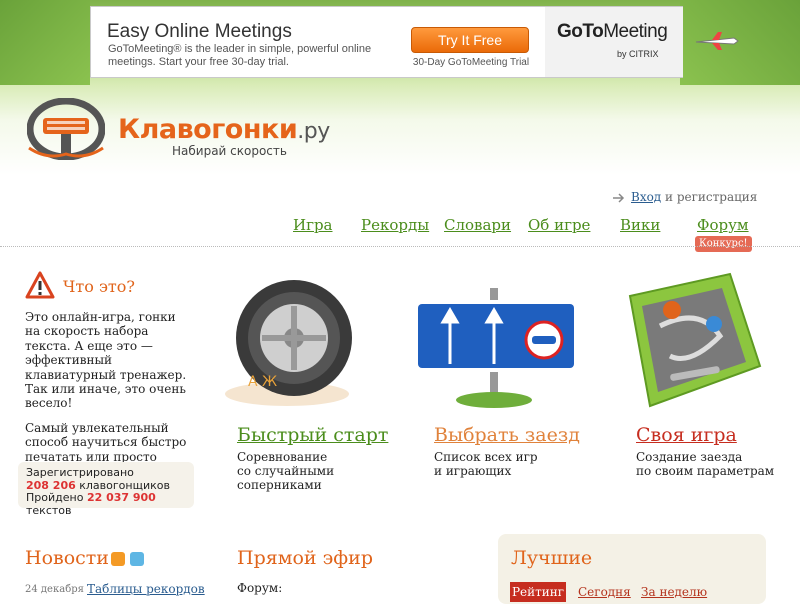 The height and width of the screenshot is (604, 800). I want to click on quick-start-desc: Соревнование со случайными соперниками, so click(286, 471).